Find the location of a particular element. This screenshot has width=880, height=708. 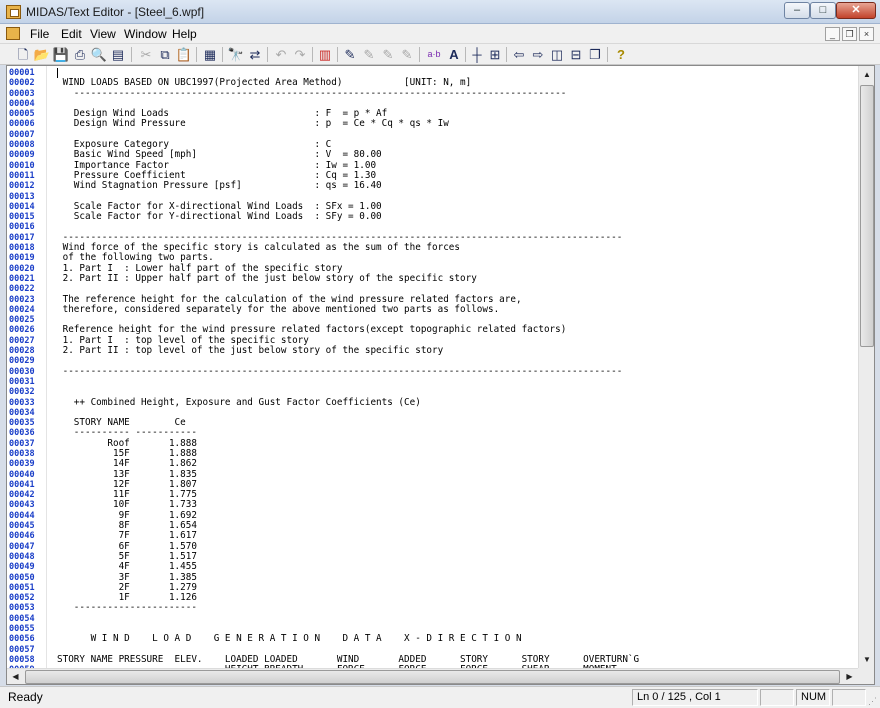

menu-file: File is located at coordinates (39, 34).